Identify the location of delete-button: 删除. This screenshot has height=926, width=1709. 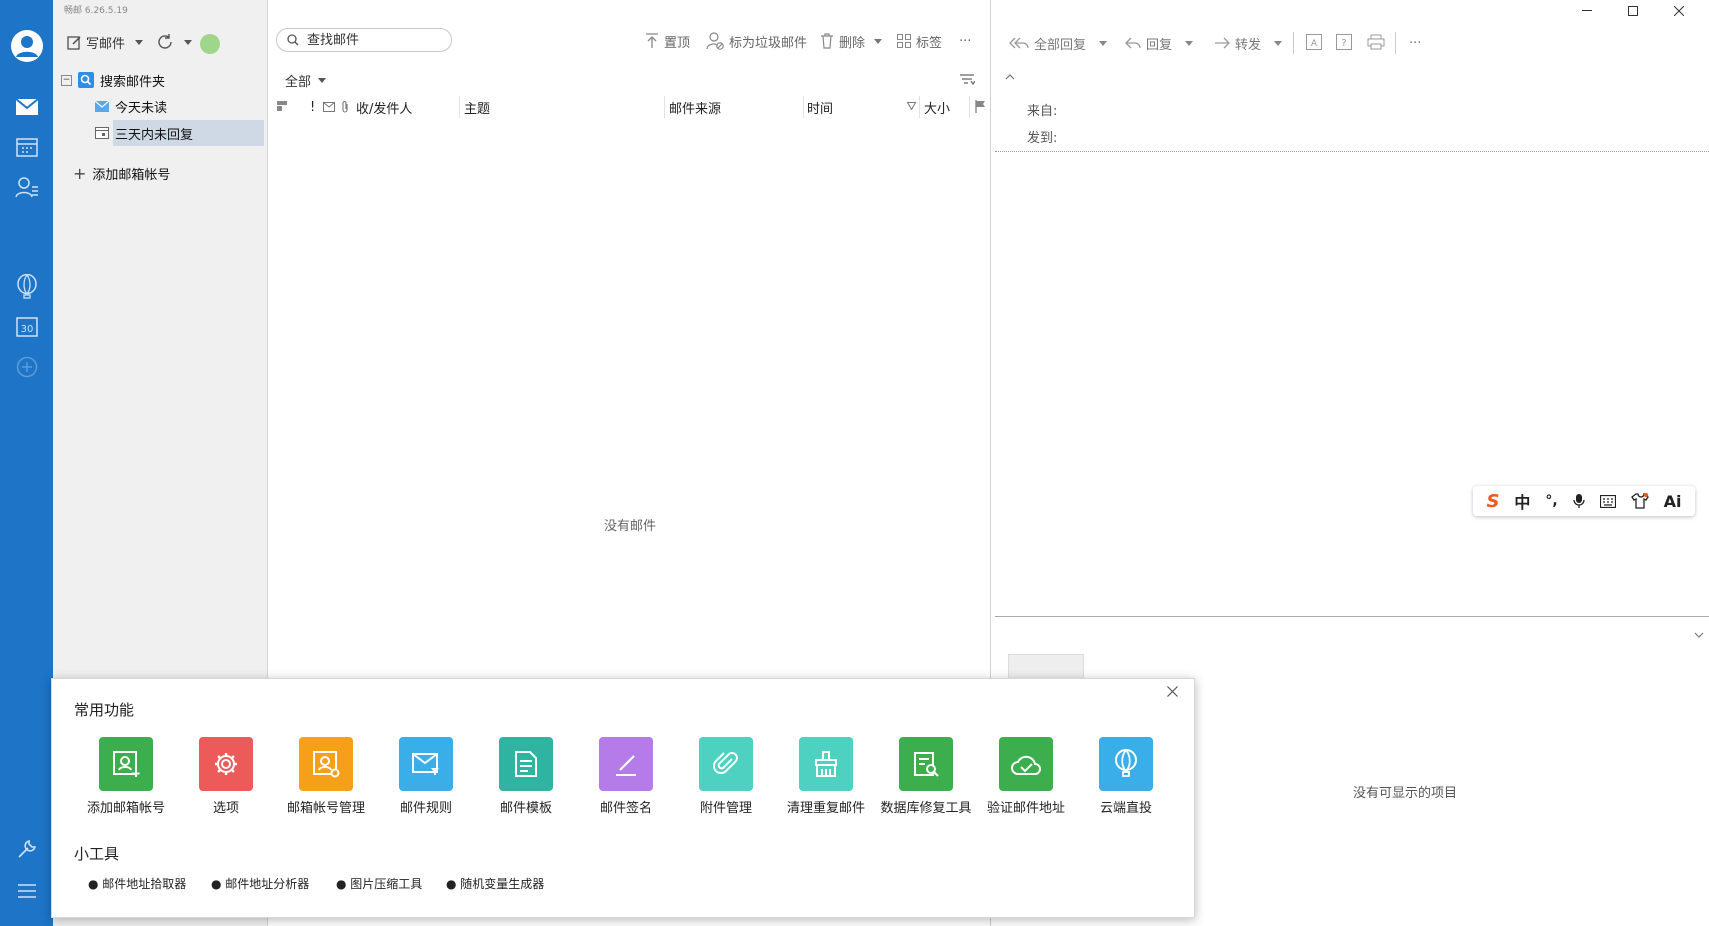
(851, 41).